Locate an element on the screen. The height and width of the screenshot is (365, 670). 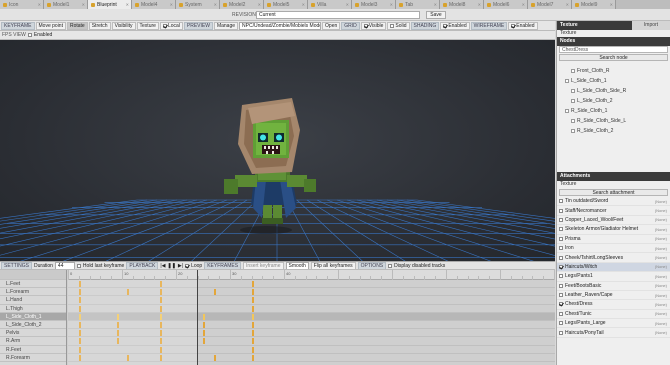
attachment-item: Cheek/Tshirt/LongSleeves (None) is located at coordinates (613, 258).